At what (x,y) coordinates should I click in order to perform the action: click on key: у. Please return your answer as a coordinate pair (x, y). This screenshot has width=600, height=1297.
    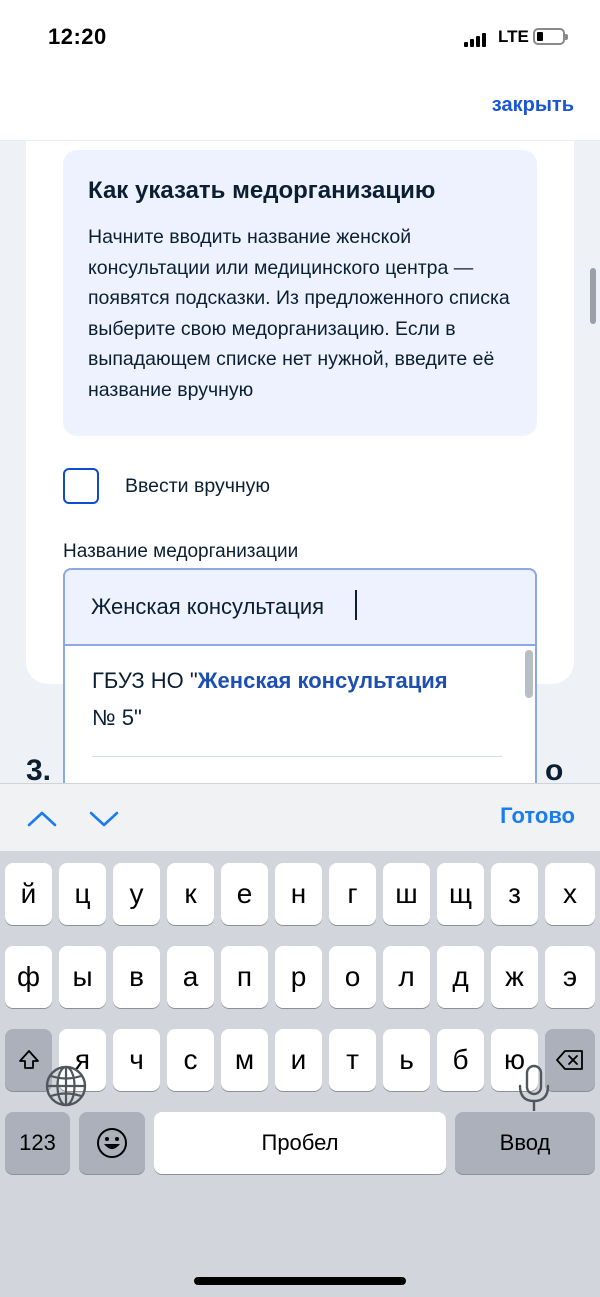
    Looking at the image, I should click on (136, 894).